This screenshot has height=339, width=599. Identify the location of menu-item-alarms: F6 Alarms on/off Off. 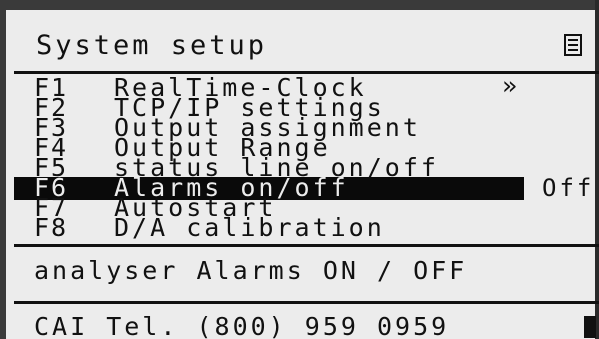
(306, 188).